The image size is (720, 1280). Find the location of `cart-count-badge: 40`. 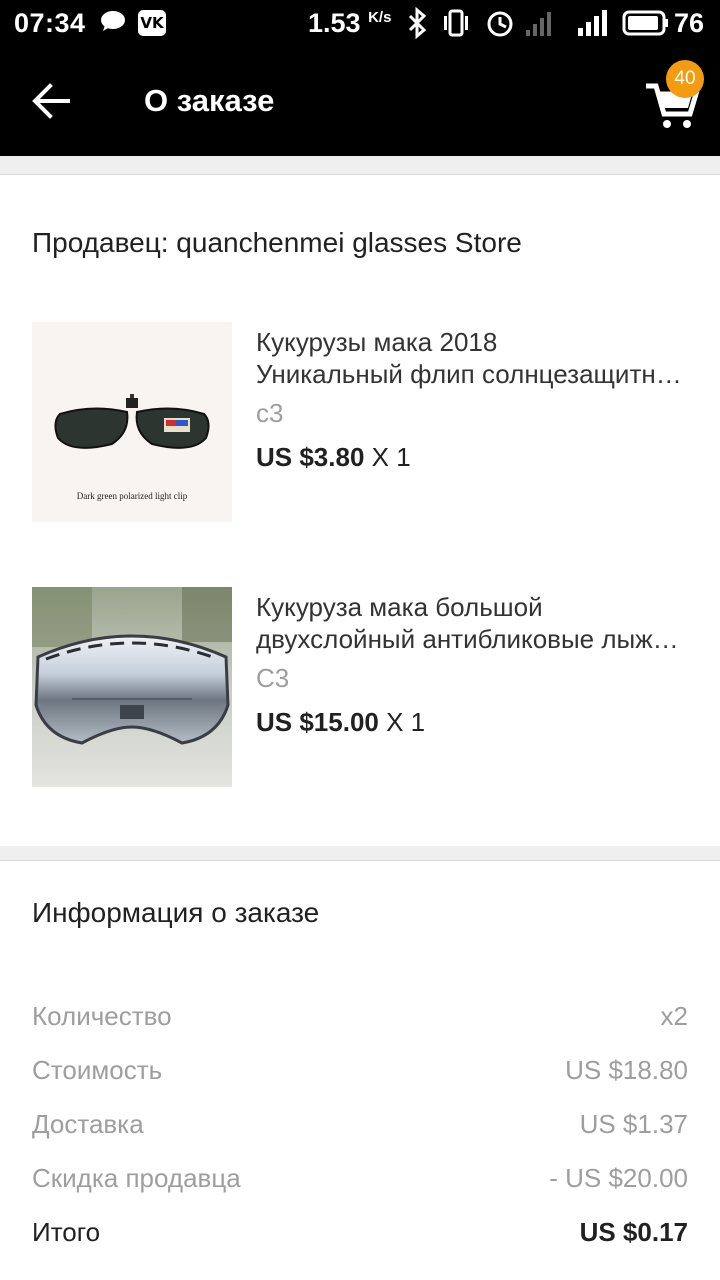

cart-count-badge: 40 is located at coordinates (685, 79).